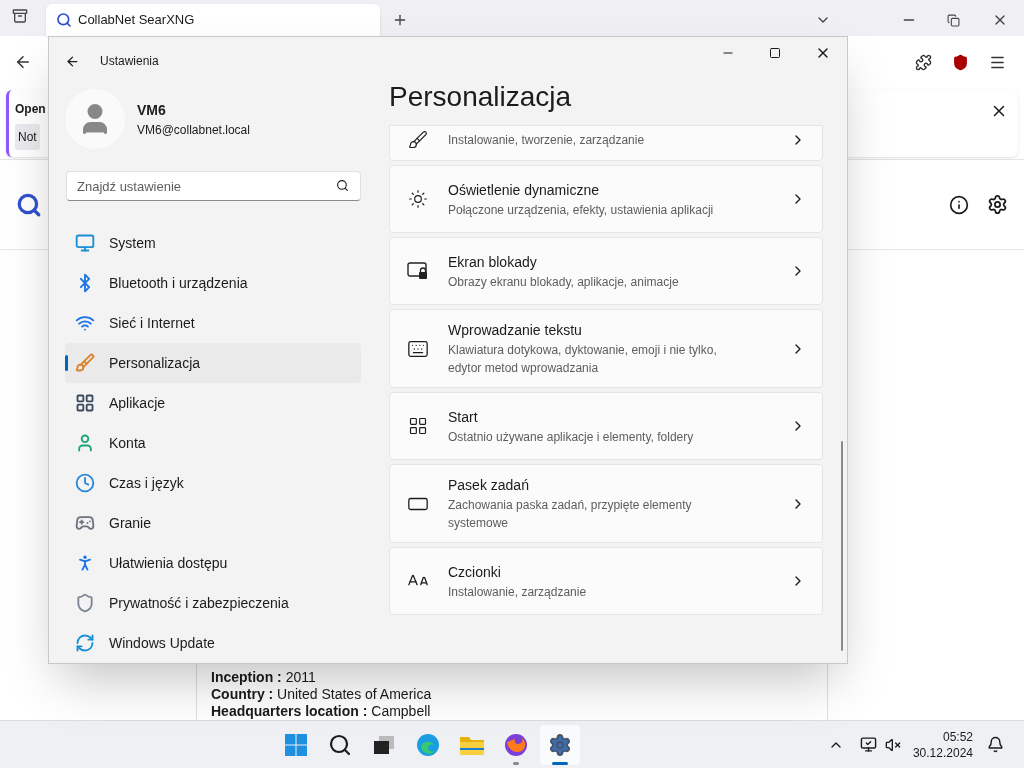 The width and height of the screenshot is (1024, 768). What do you see at coordinates (27, 137) in the screenshot?
I see `notification-button: Not` at bounding box center [27, 137].